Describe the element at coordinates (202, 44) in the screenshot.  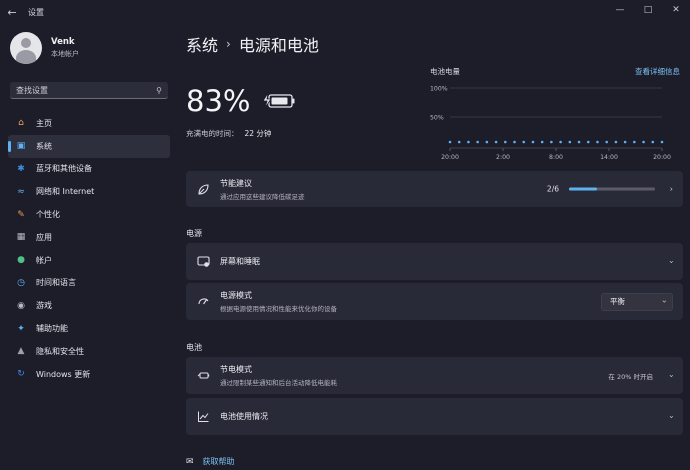
I see `breadcrumb-parent: 系统` at that location.